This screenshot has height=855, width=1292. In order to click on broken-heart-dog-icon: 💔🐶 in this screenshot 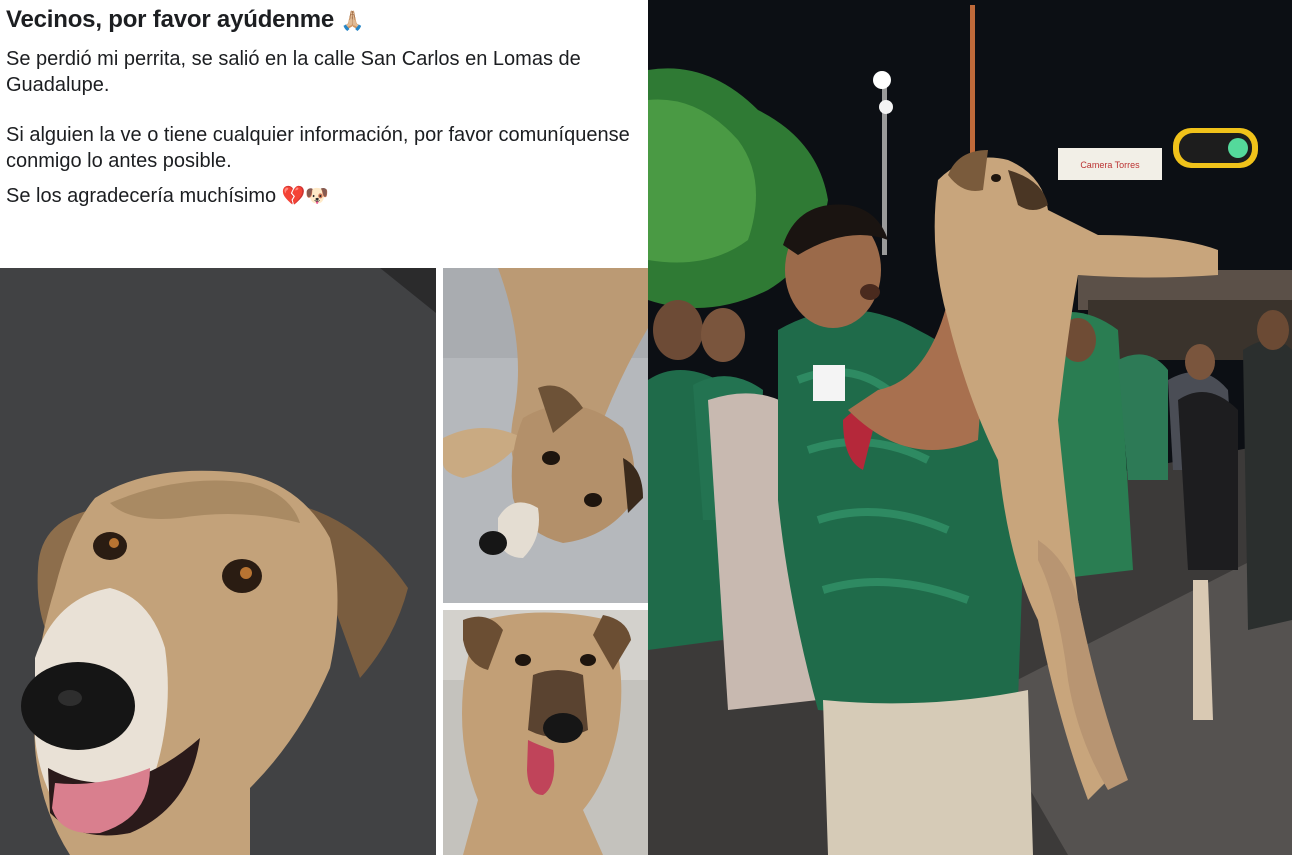, I will do `click(305, 196)`.